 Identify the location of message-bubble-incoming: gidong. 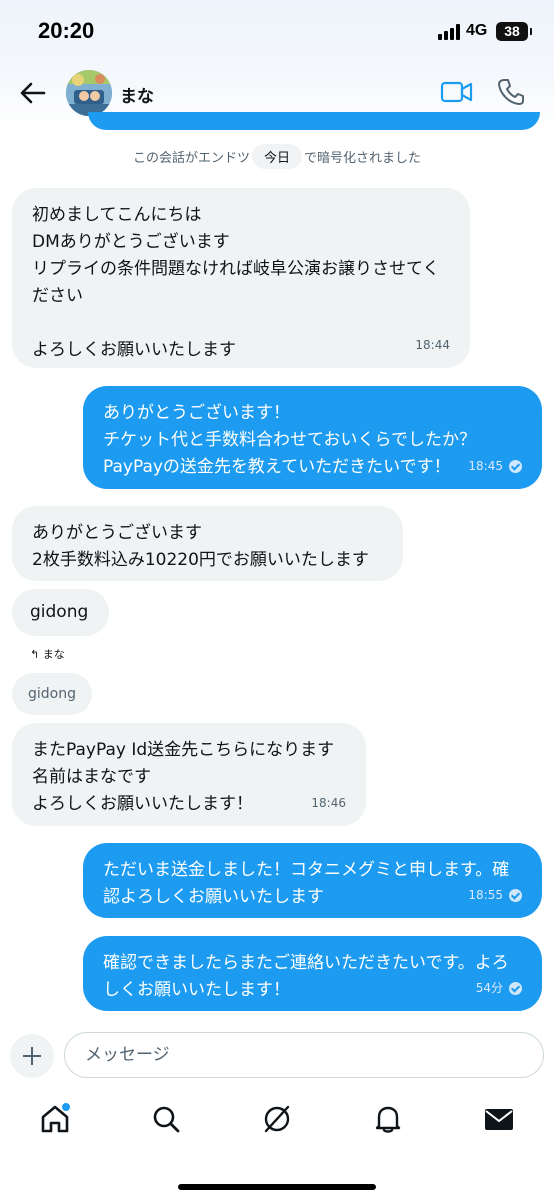
(60, 612).